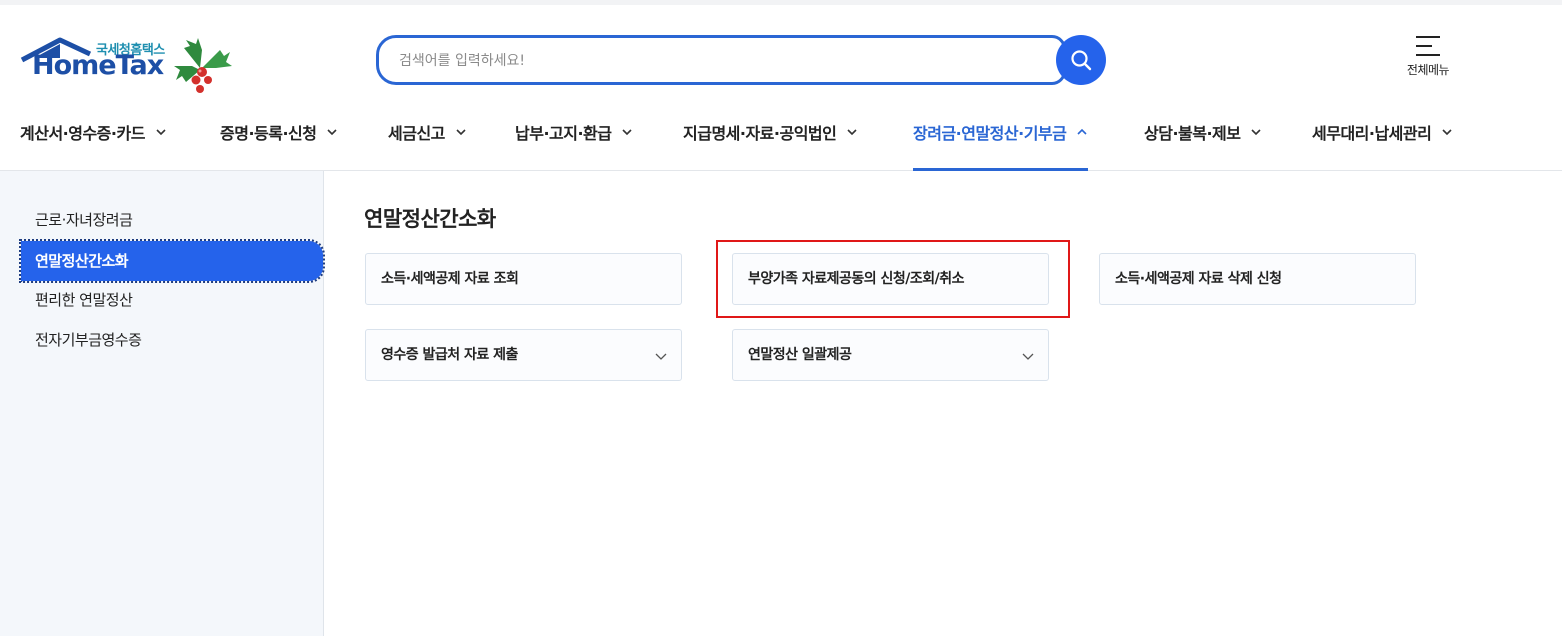  I want to click on card-deduction-data-inquiry: 소득·세액공제 자료 조회, so click(523, 279).